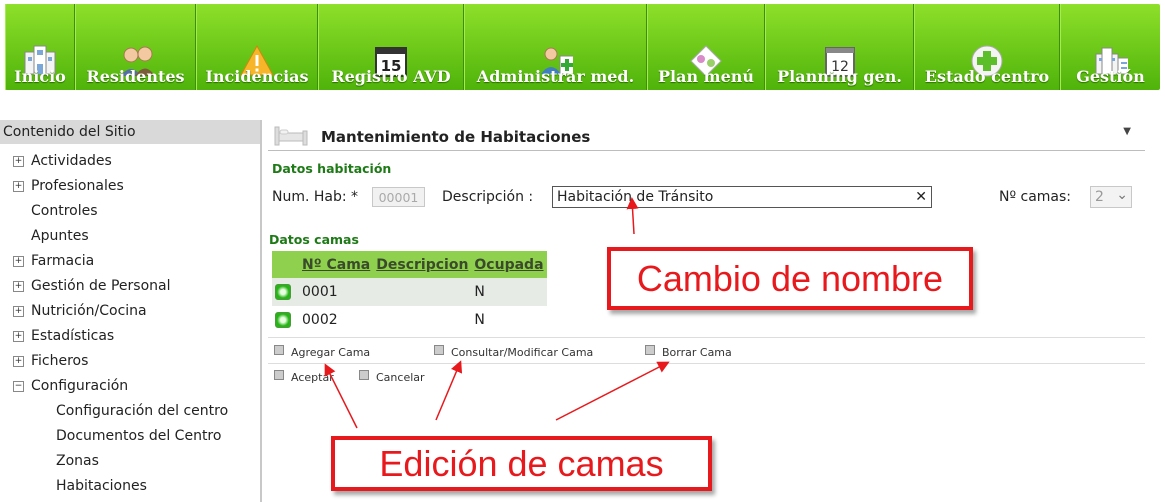  I want to click on button-label: Borrar Cama, so click(697, 352).